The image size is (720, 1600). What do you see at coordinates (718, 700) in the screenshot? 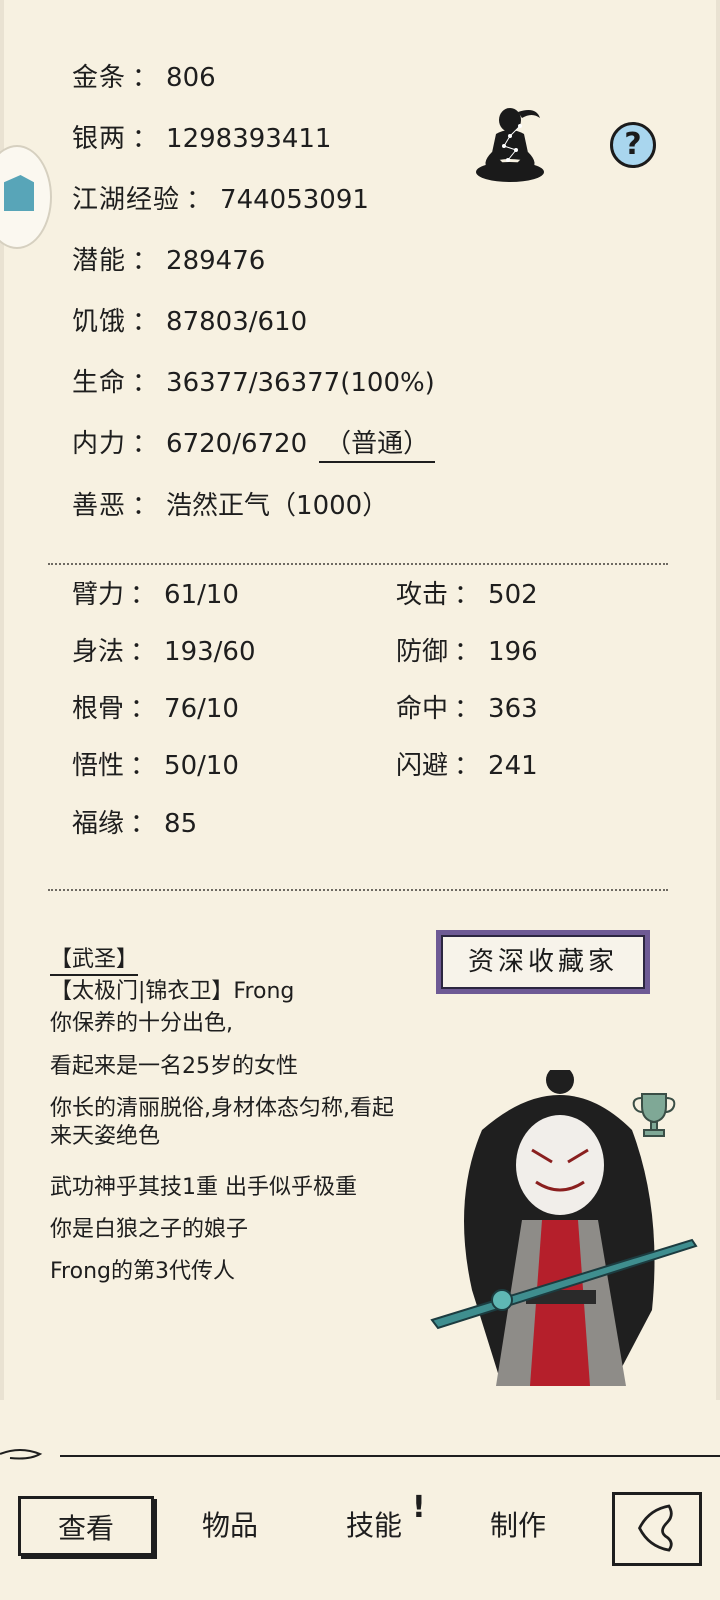
I see `right-frame` at bounding box center [718, 700].